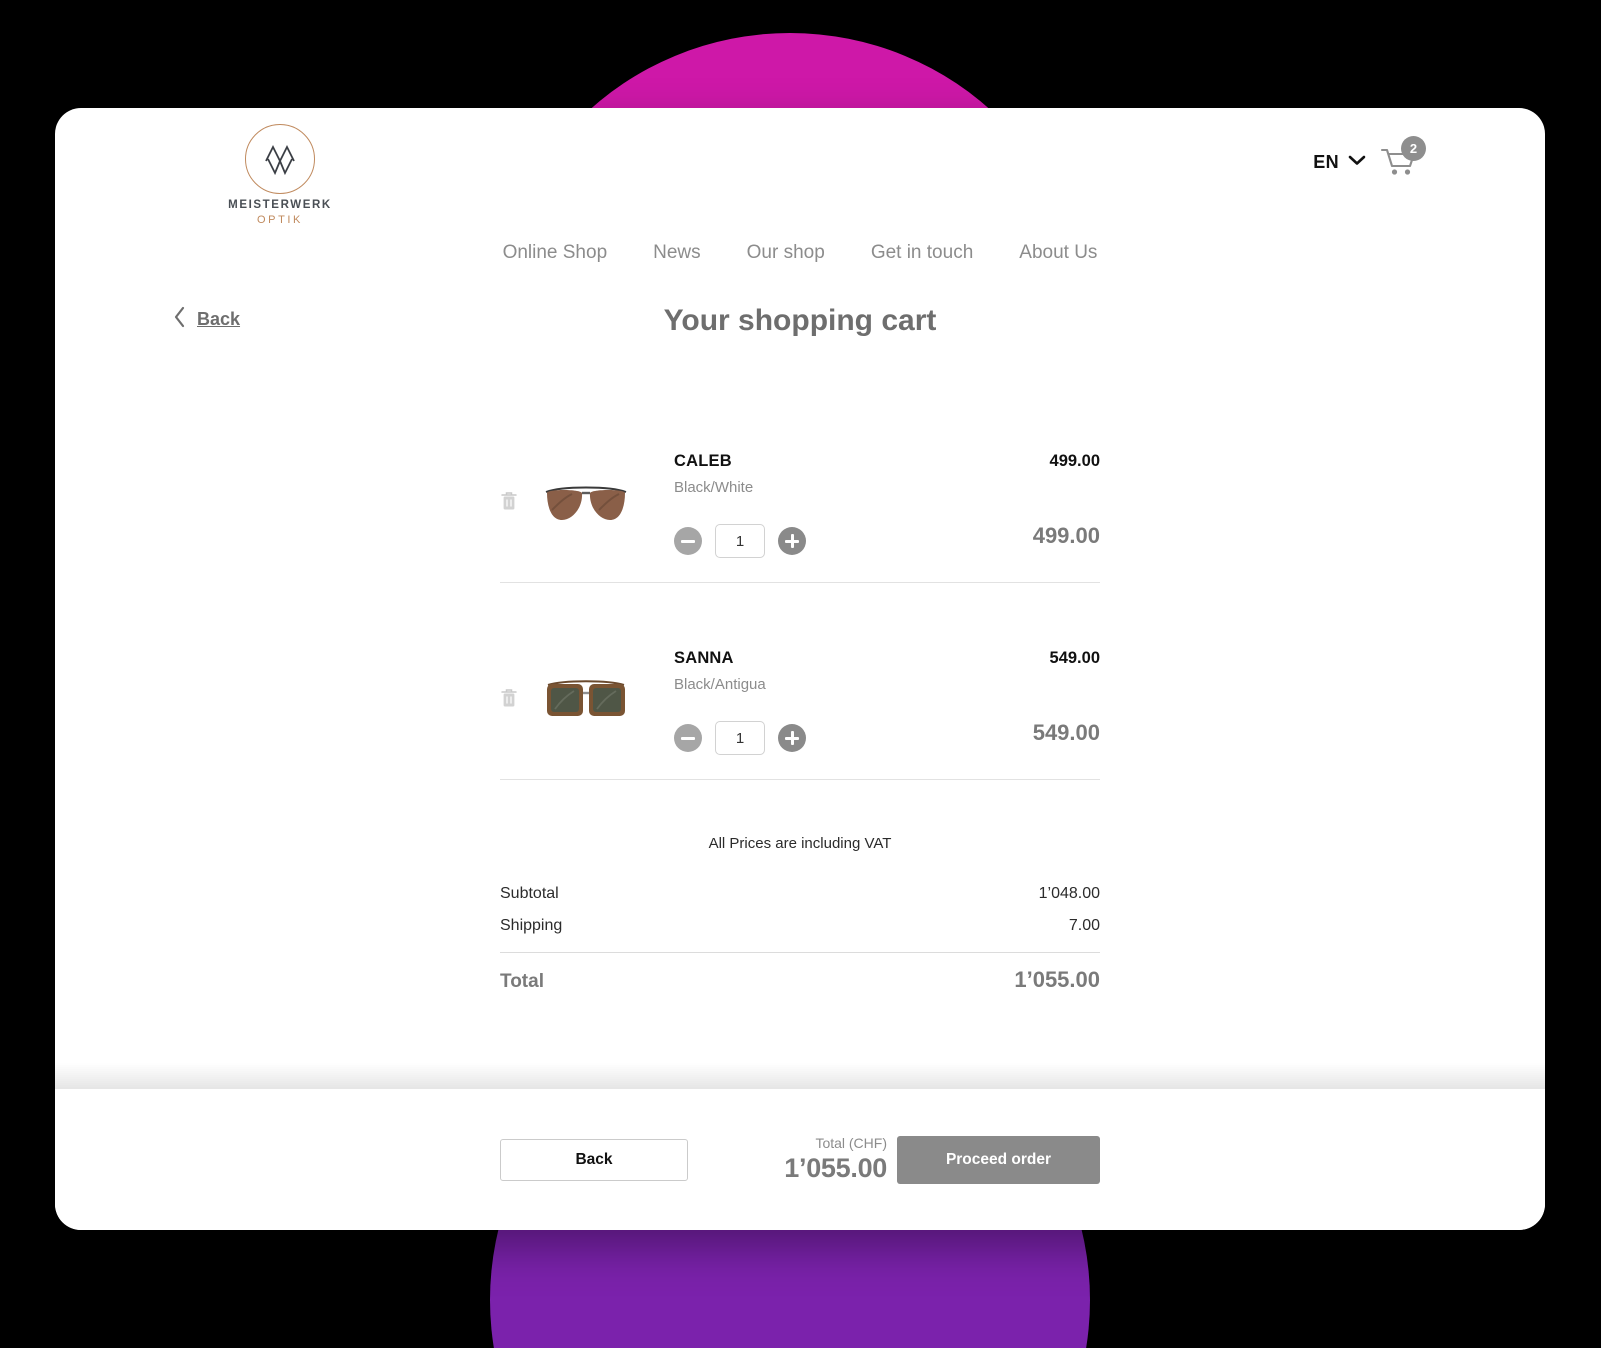 This screenshot has height=1348, width=1601. I want to click on line-total: 499.00, so click(1066, 535).